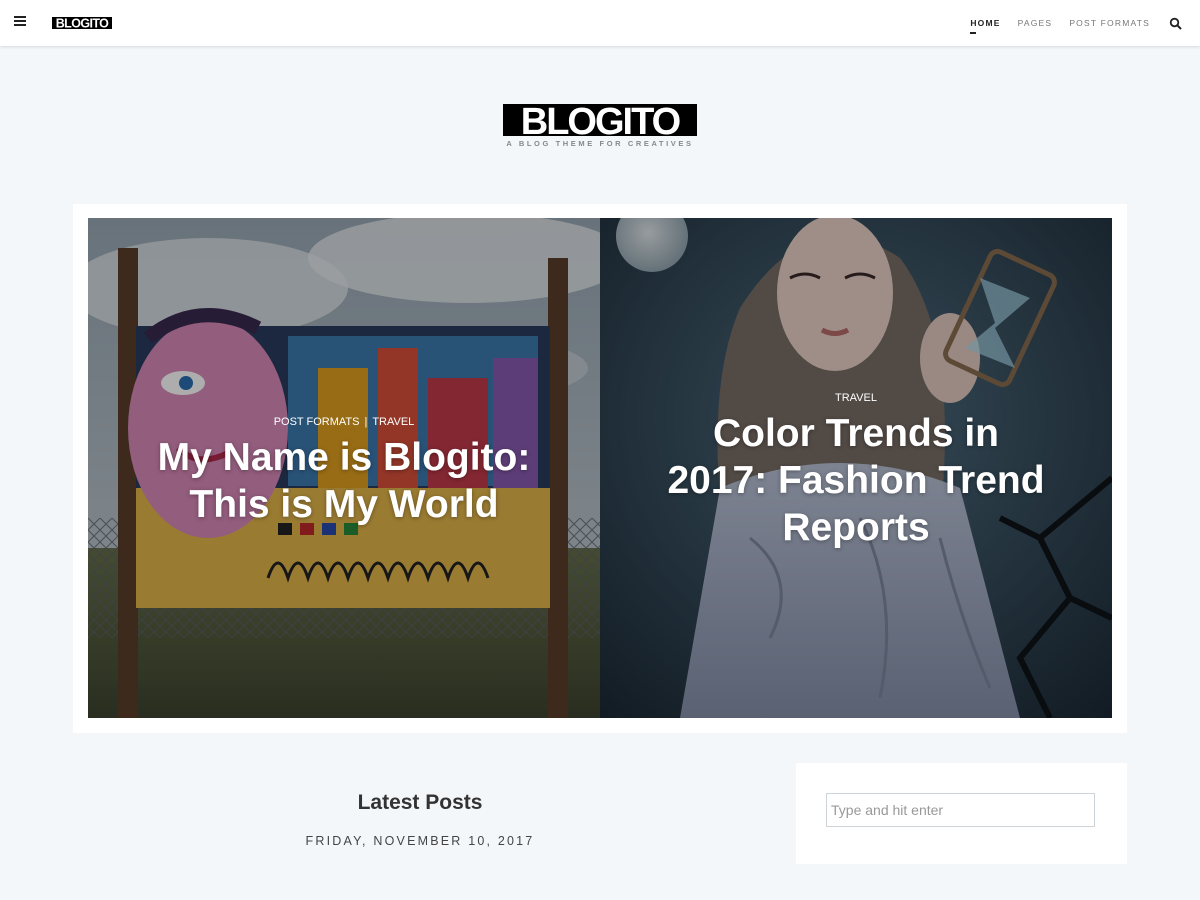  I want to click on post-title-line: Color Trends in, so click(856, 433).